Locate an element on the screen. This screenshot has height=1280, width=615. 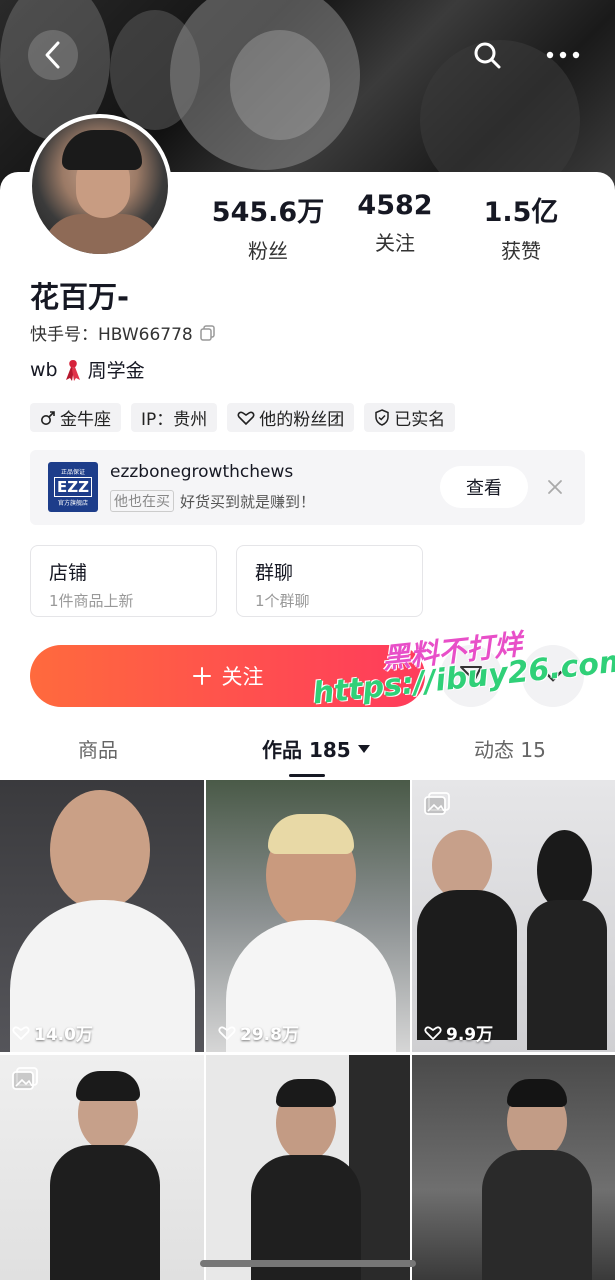
chevron-left-icon is located at coordinates (52, 55).